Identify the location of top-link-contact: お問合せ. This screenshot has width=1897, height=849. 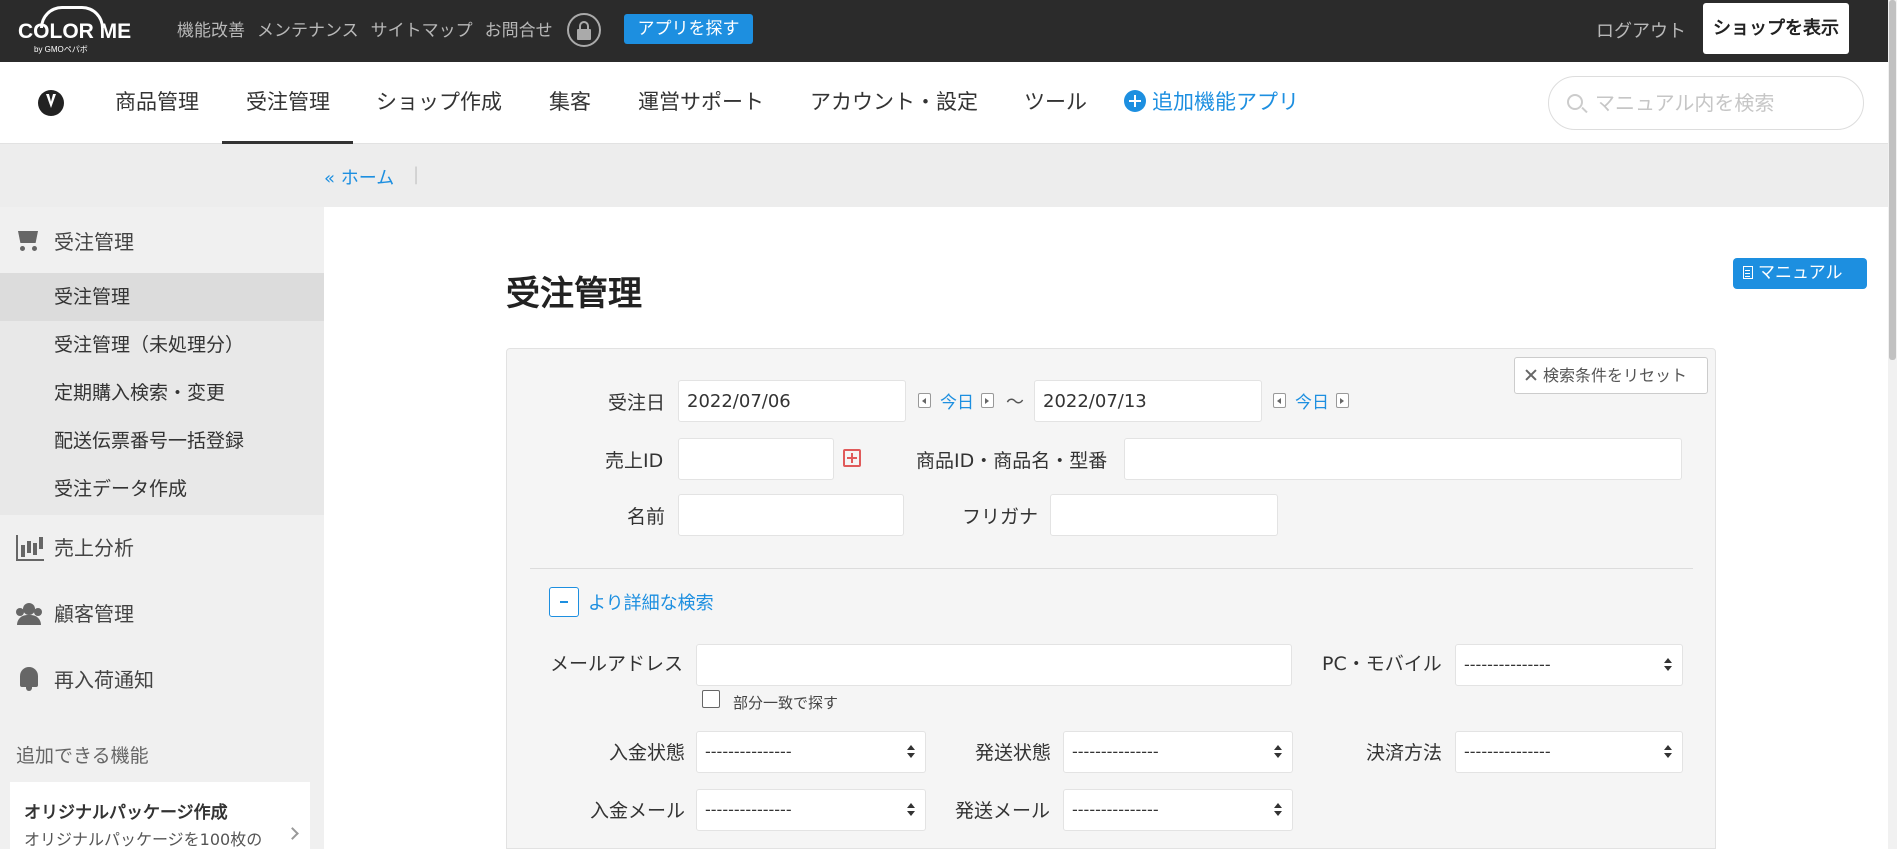
(519, 28).